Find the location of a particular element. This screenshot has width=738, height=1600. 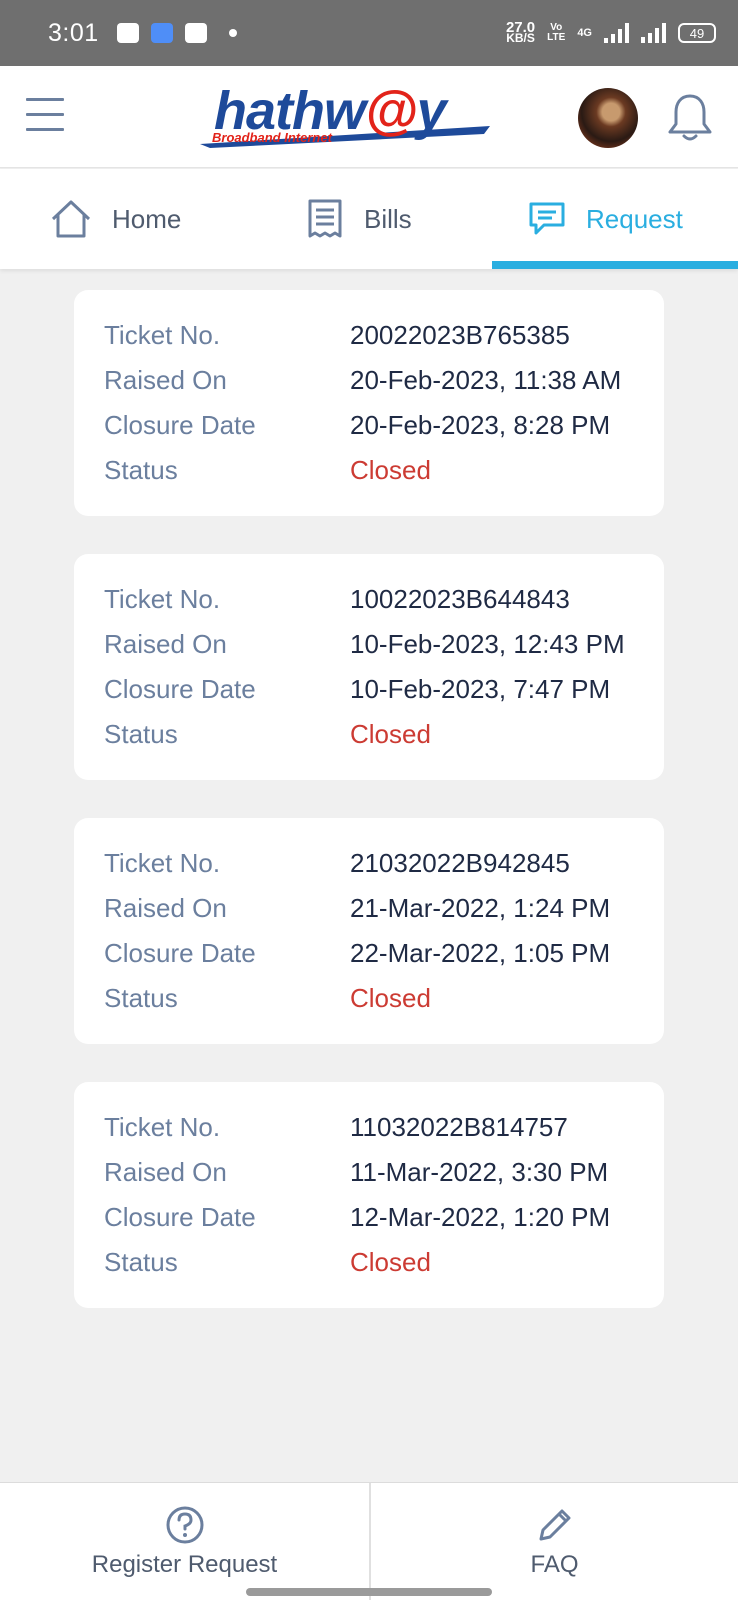

app-header: hathw@y Broadband Internet is located at coordinates (369, 117).